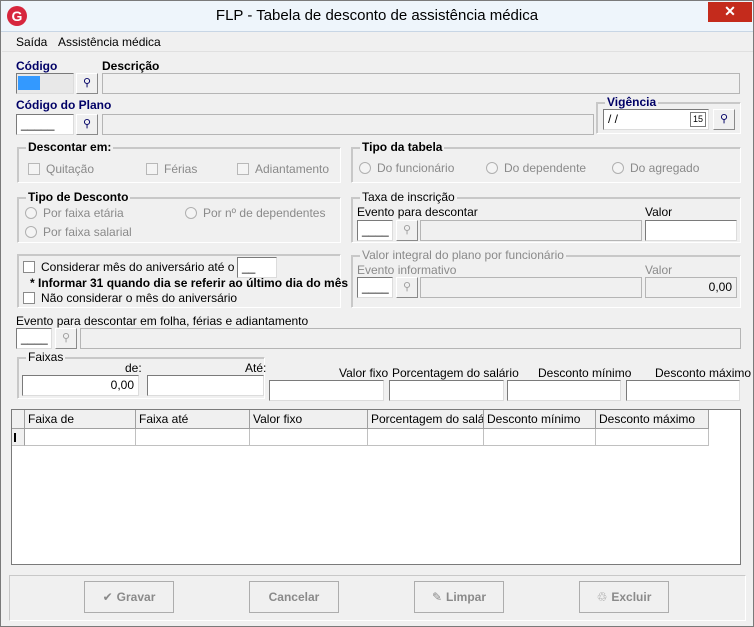 This screenshot has height=627, width=754. What do you see at coordinates (18, 419) in the screenshot?
I see `row-indicator-header` at bounding box center [18, 419].